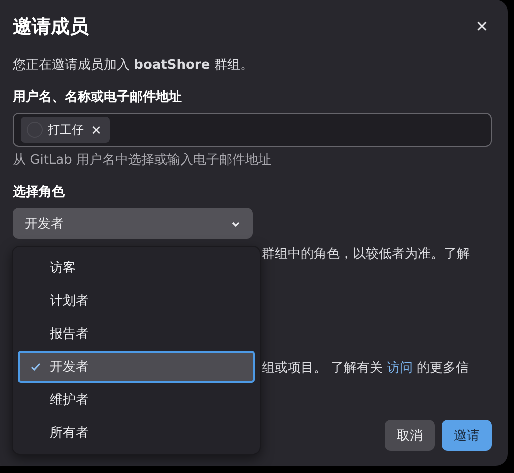  Describe the element at coordinates (400, 368) in the screenshot. I see `access-link: 访问` at that location.